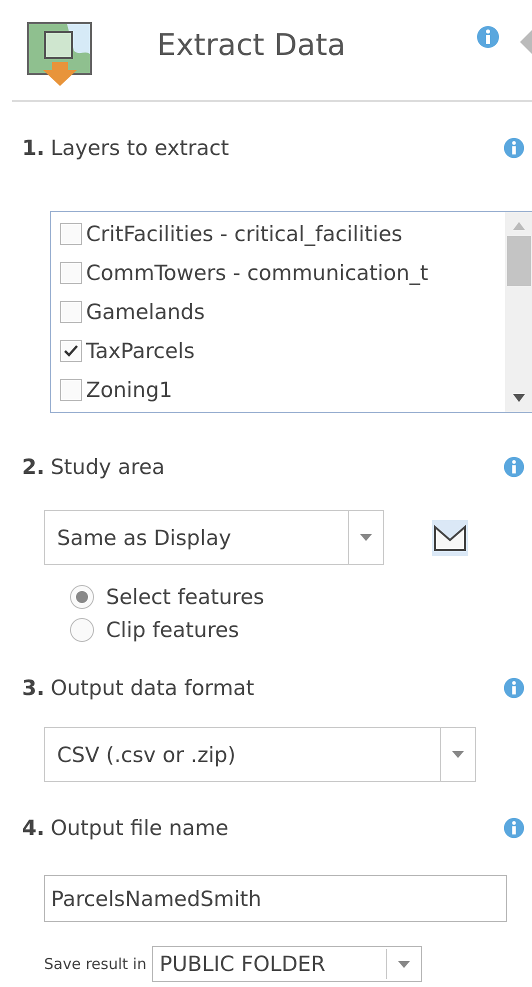 This screenshot has width=532, height=987. Describe the element at coordinates (251, 45) in the screenshot. I see `panel-title: Extract Data` at that location.